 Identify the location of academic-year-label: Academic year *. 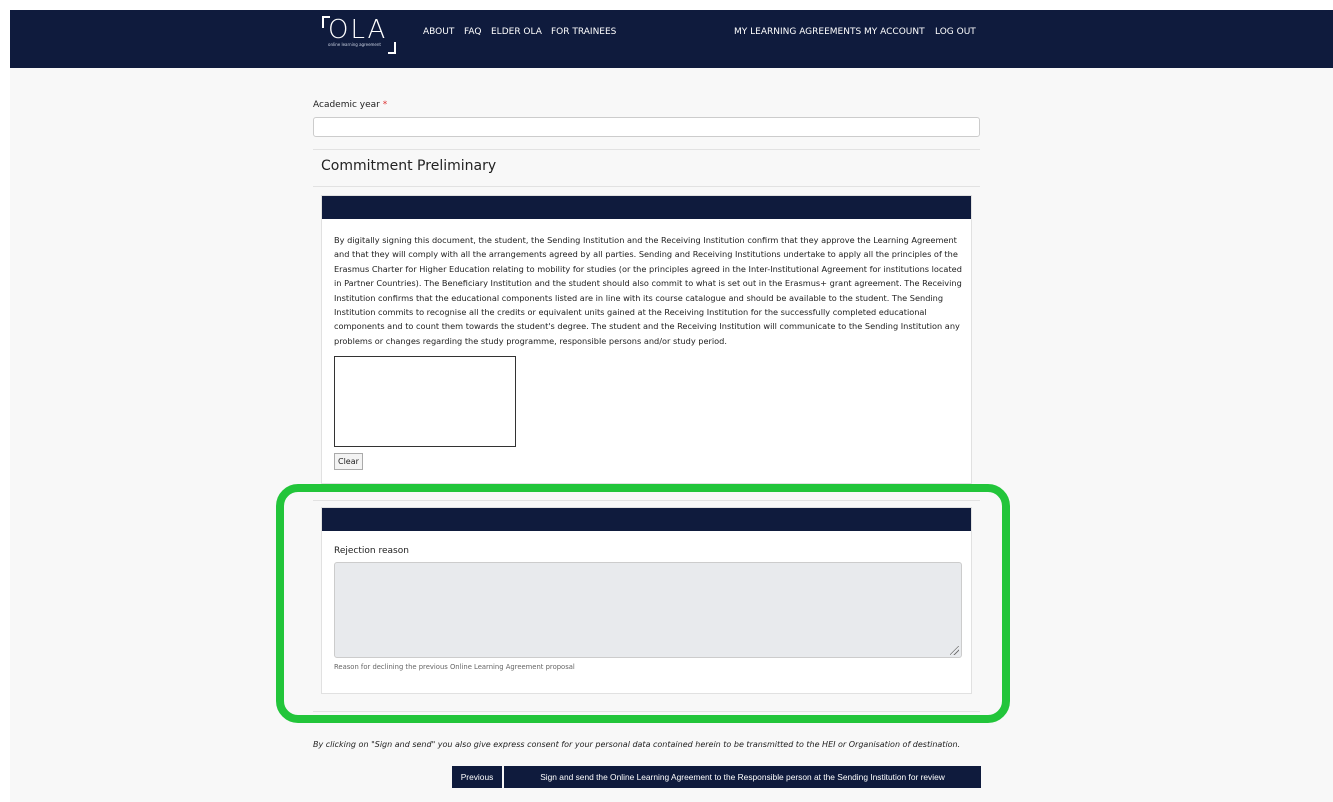
(350, 105).